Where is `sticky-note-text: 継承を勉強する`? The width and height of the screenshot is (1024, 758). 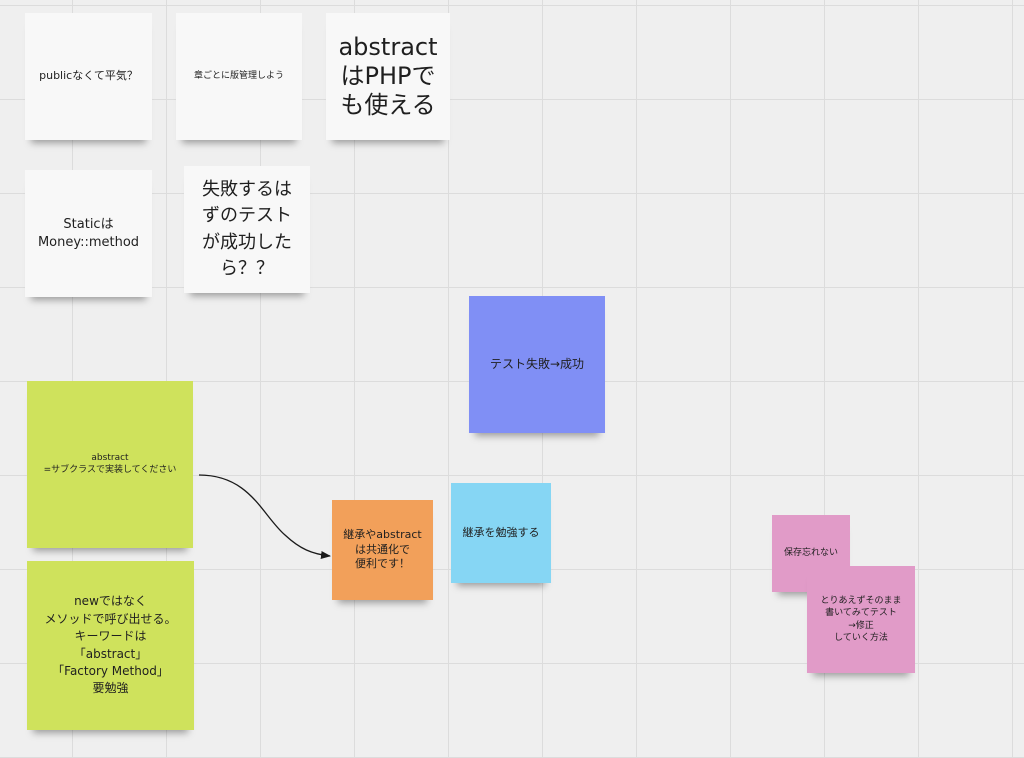
sticky-note-text: 継承を勉強する is located at coordinates (501, 532).